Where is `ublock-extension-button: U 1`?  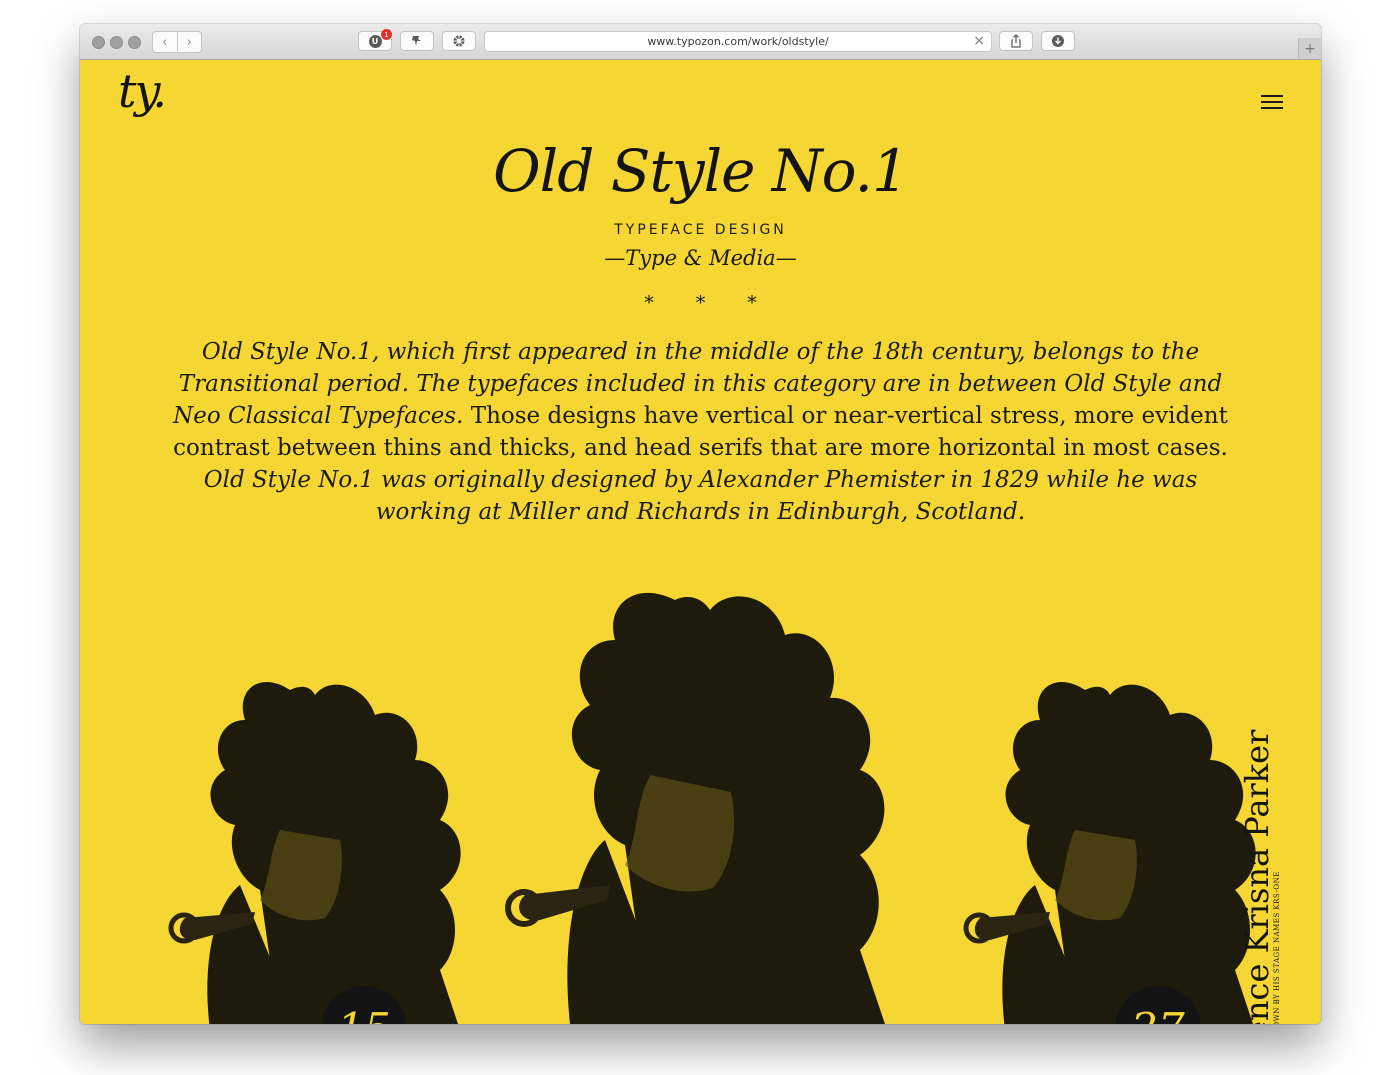 ublock-extension-button: U 1 is located at coordinates (375, 40).